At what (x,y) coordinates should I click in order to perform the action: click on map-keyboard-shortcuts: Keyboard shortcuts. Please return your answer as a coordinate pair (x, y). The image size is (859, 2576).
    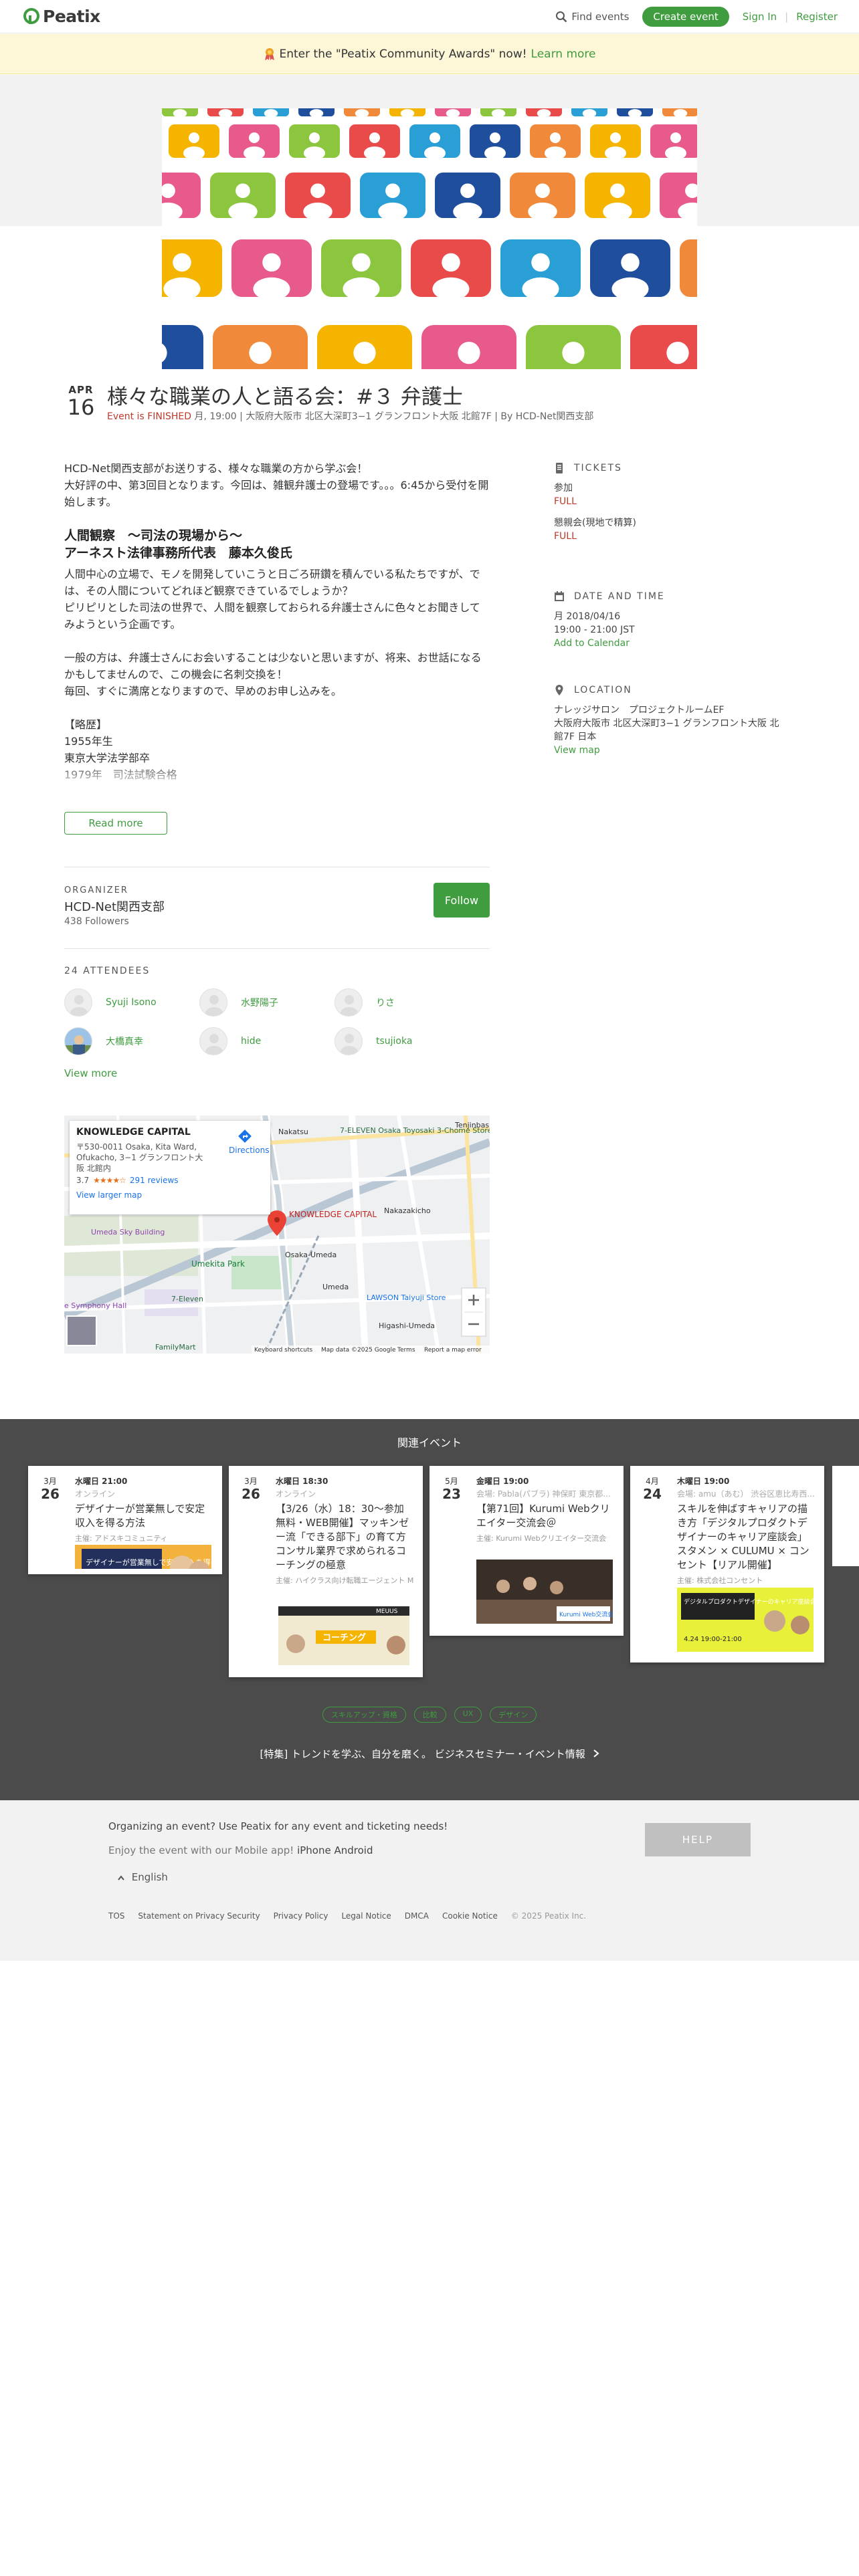
    Looking at the image, I should click on (283, 1350).